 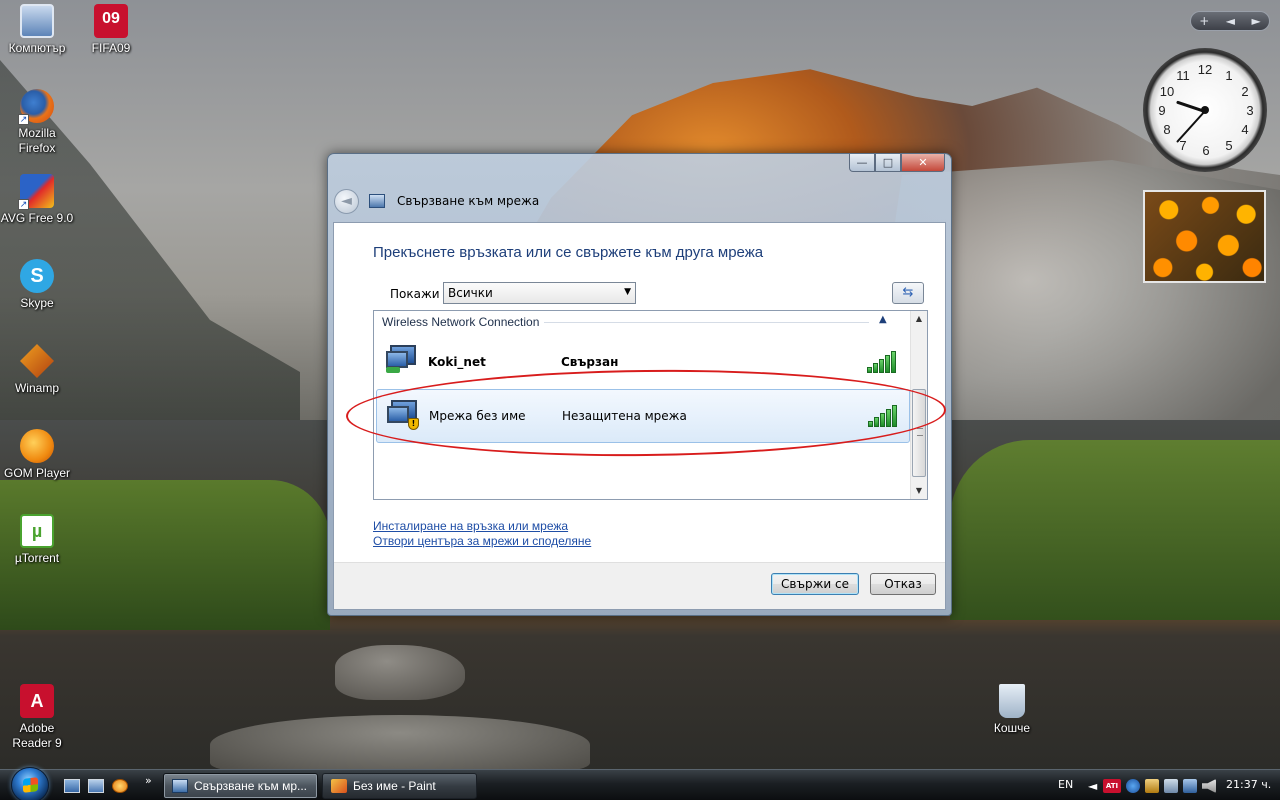 What do you see at coordinates (96, 786) in the screenshot?
I see `switch-windows-icon` at bounding box center [96, 786].